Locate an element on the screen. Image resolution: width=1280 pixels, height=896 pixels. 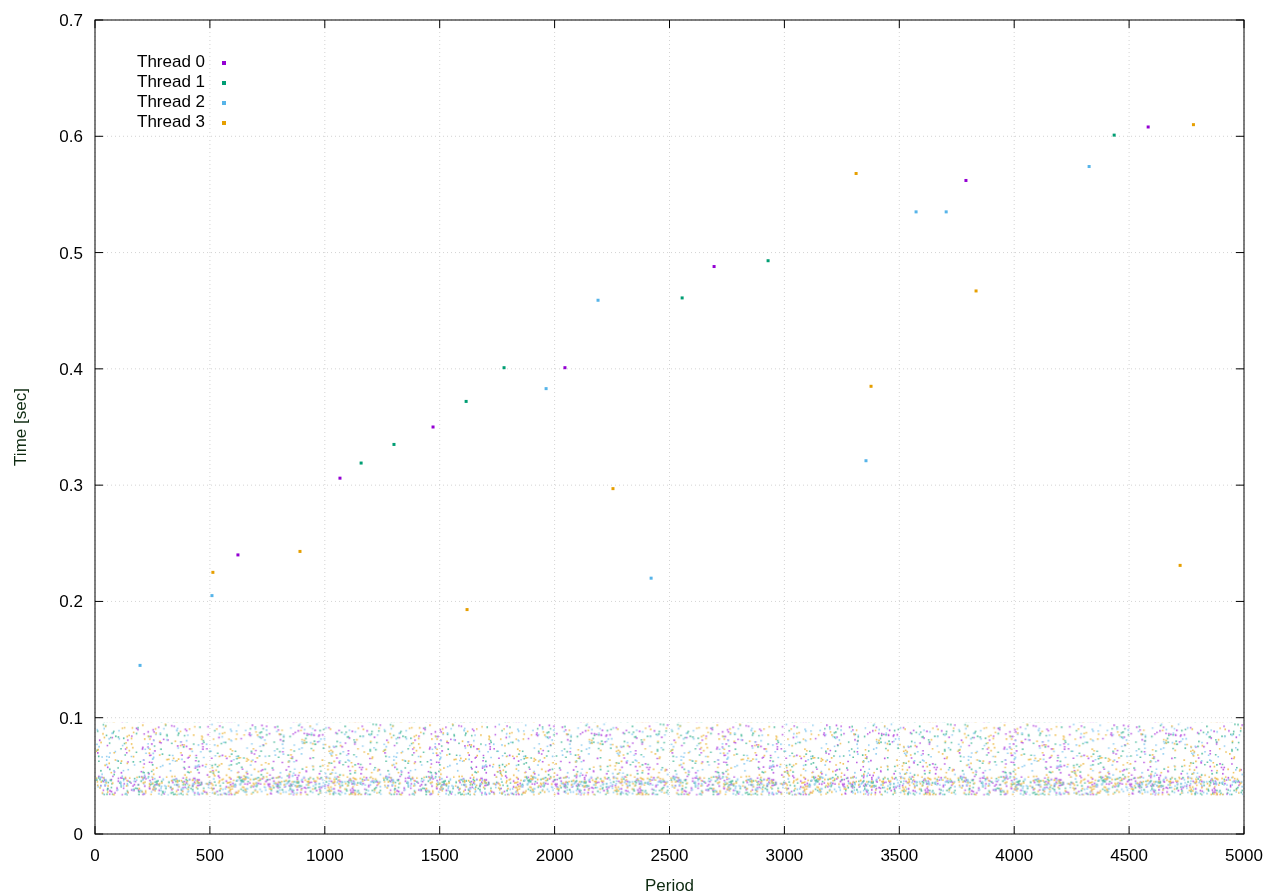
x-tick-label: 2000 is located at coordinates (554, 855).